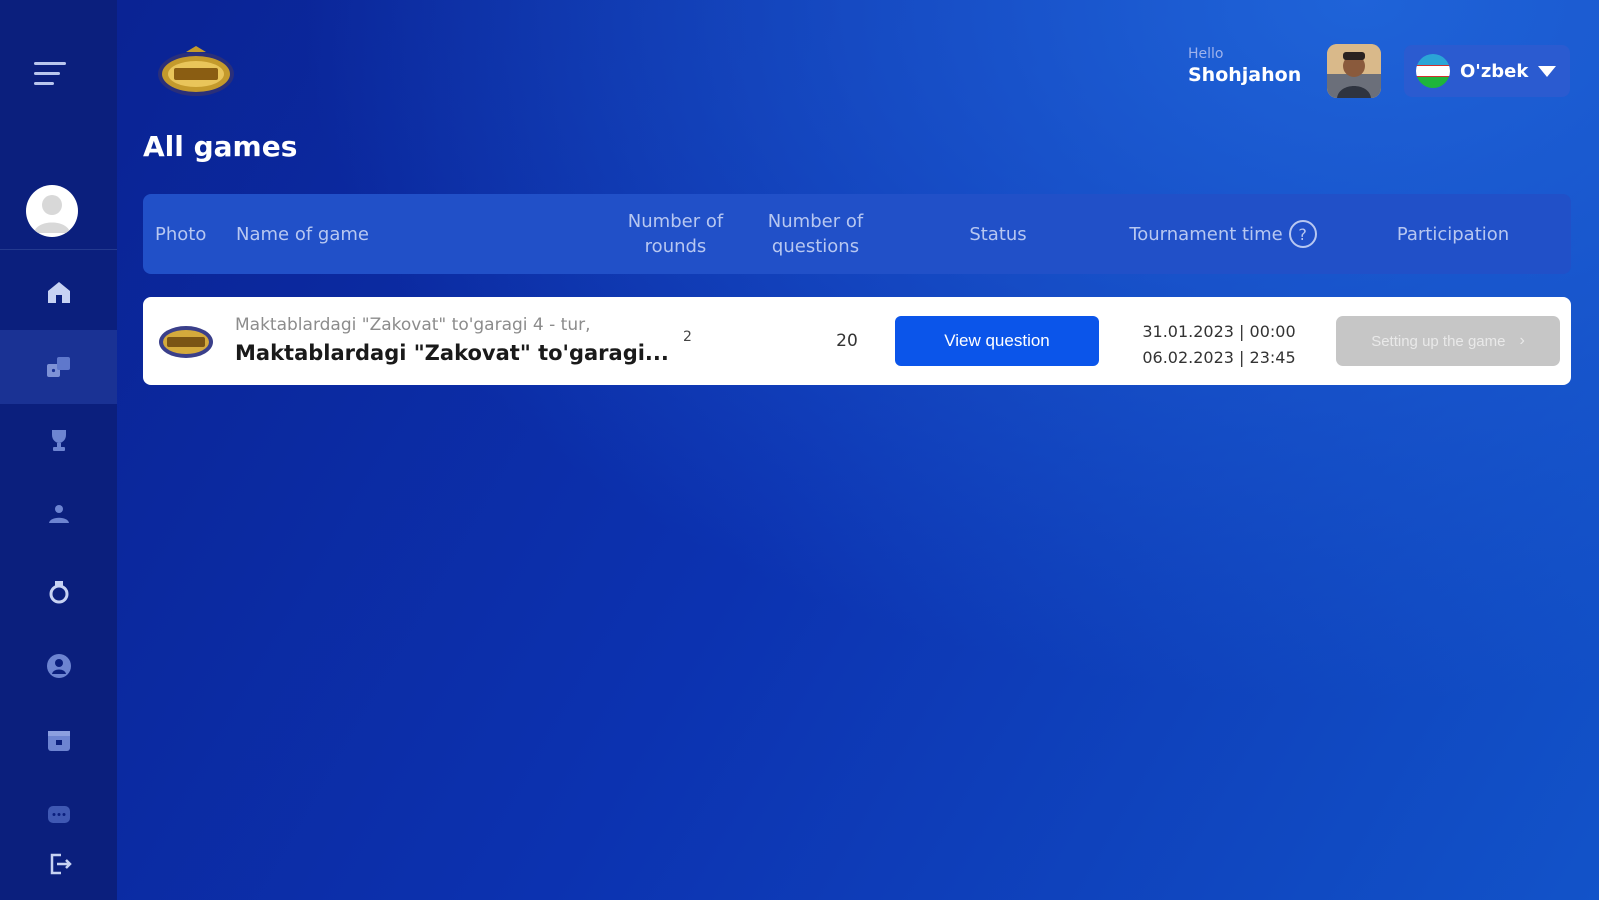  What do you see at coordinates (220, 146) in the screenshot?
I see `page-title: All games` at bounding box center [220, 146].